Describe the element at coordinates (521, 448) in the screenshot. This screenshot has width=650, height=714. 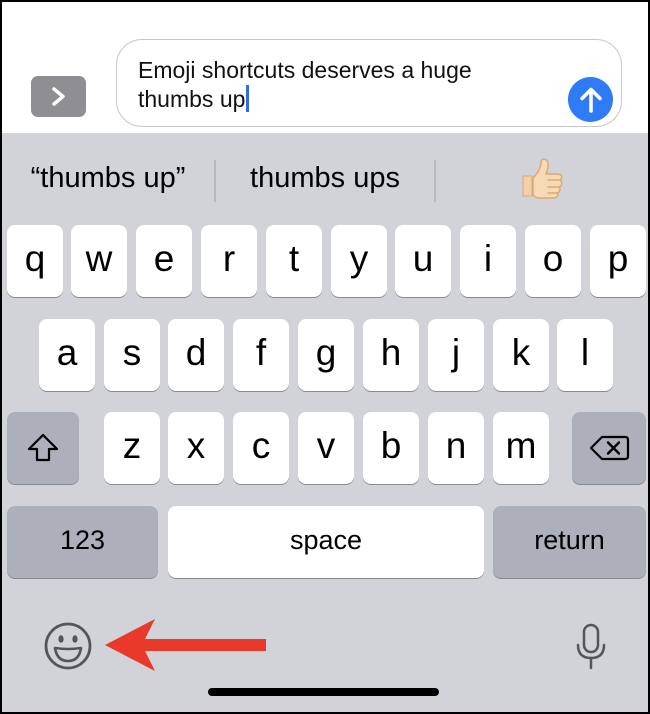
I see `key-m: m` at that location.